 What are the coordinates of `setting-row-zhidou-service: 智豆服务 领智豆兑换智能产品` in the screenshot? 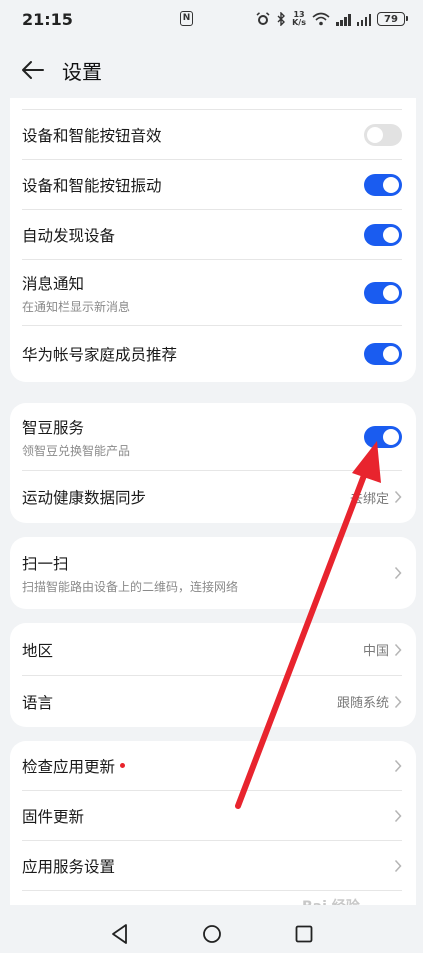 It's located at (213, 437).